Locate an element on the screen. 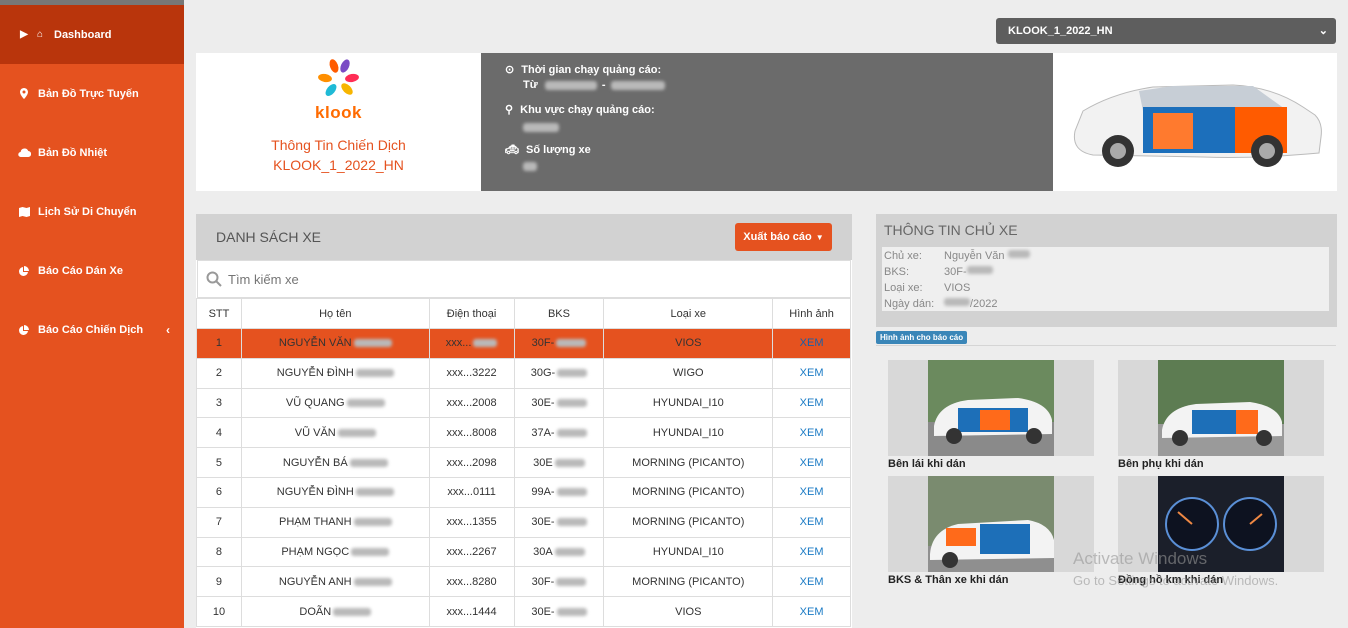 Image resolution: width=1348 pixels, height=628 pixels. cell-bks: 30A is located at coordinates (559, 552).